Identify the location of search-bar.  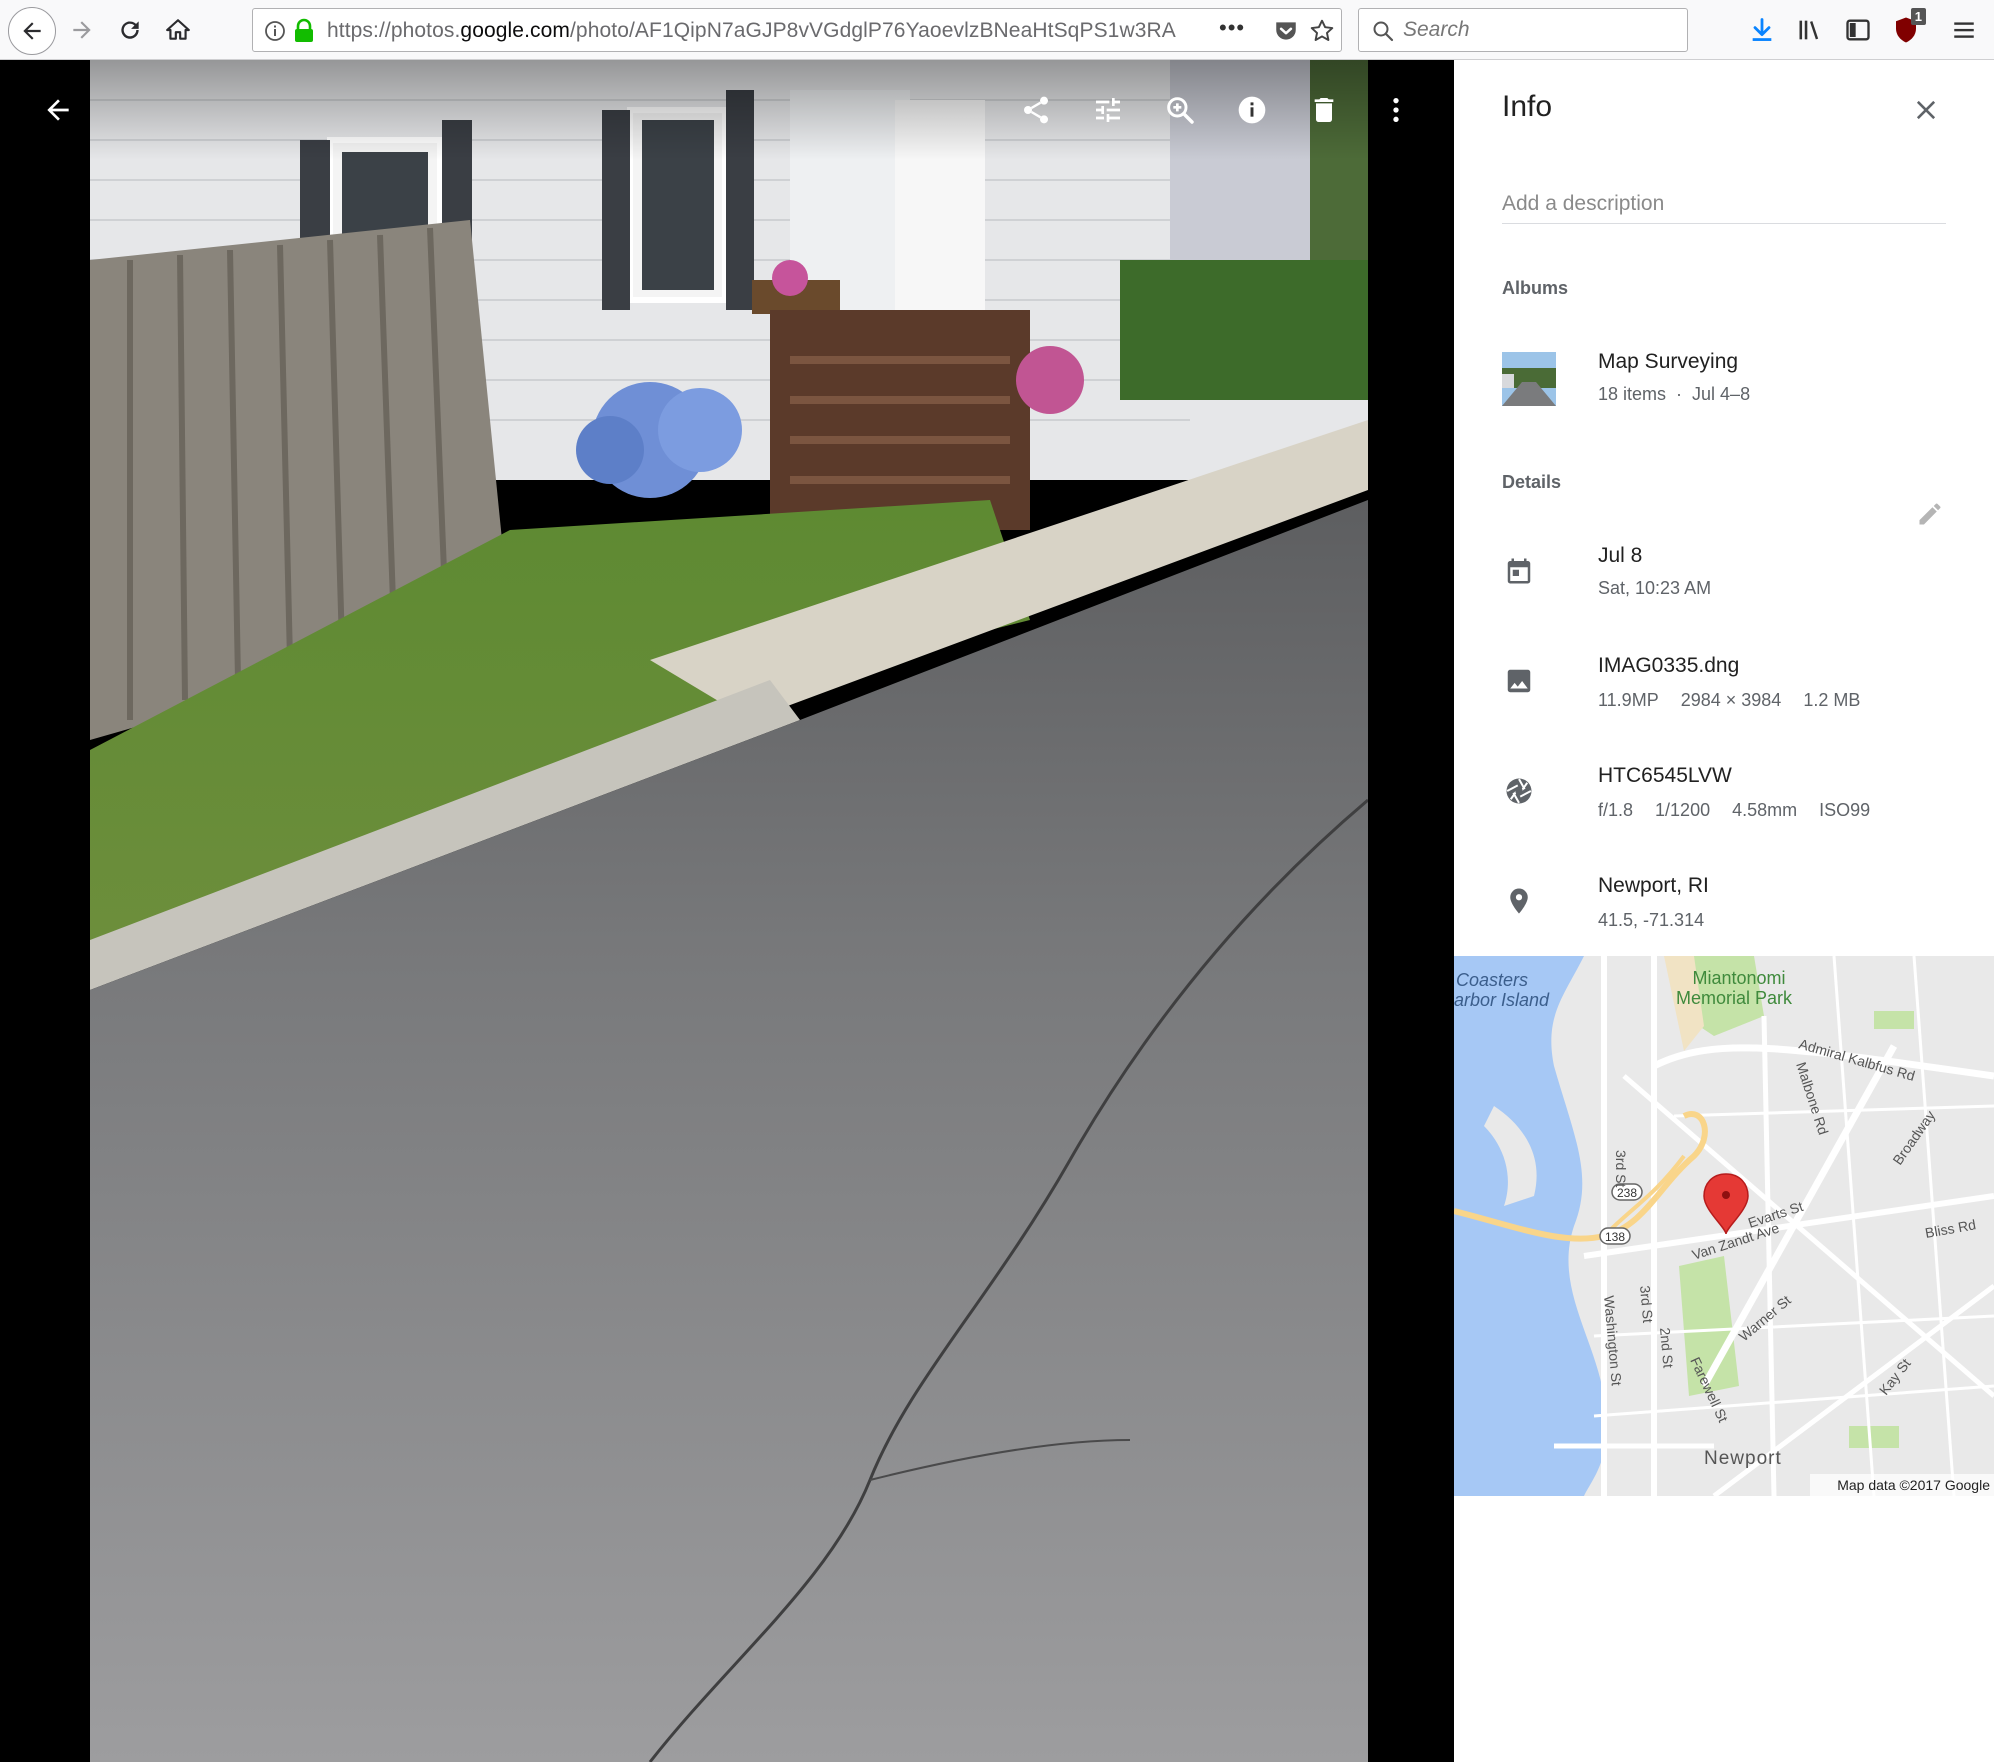
(1523, 30).